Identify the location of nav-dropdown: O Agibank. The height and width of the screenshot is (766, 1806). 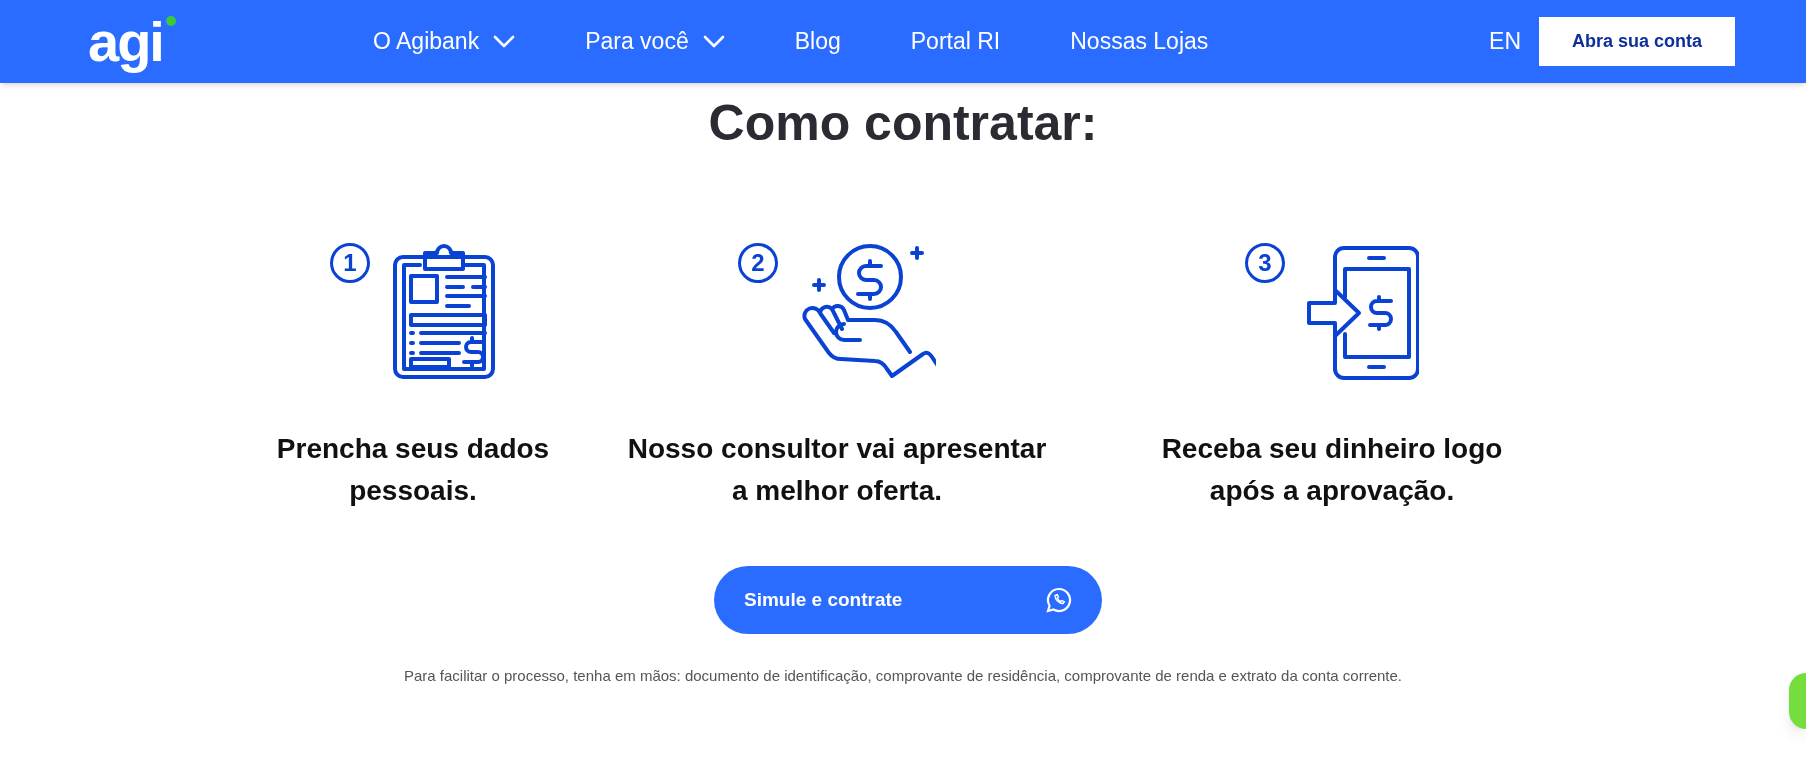
(444, 41).